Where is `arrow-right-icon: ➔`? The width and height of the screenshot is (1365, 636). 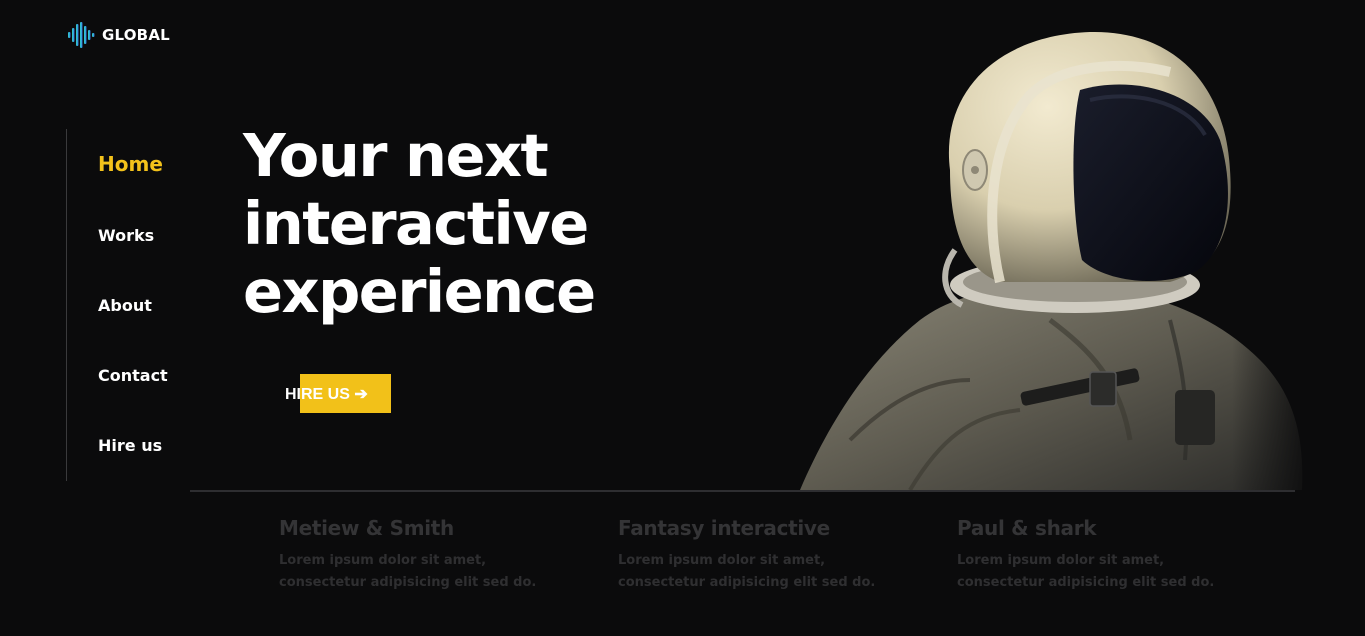
arrow-right-icon: ➔ is located at coordinates (361, 394).